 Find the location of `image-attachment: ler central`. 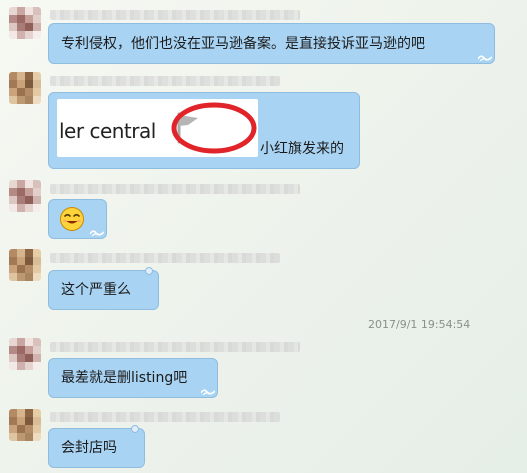

image-attachment: ler central is located at coordinates (157, 128).